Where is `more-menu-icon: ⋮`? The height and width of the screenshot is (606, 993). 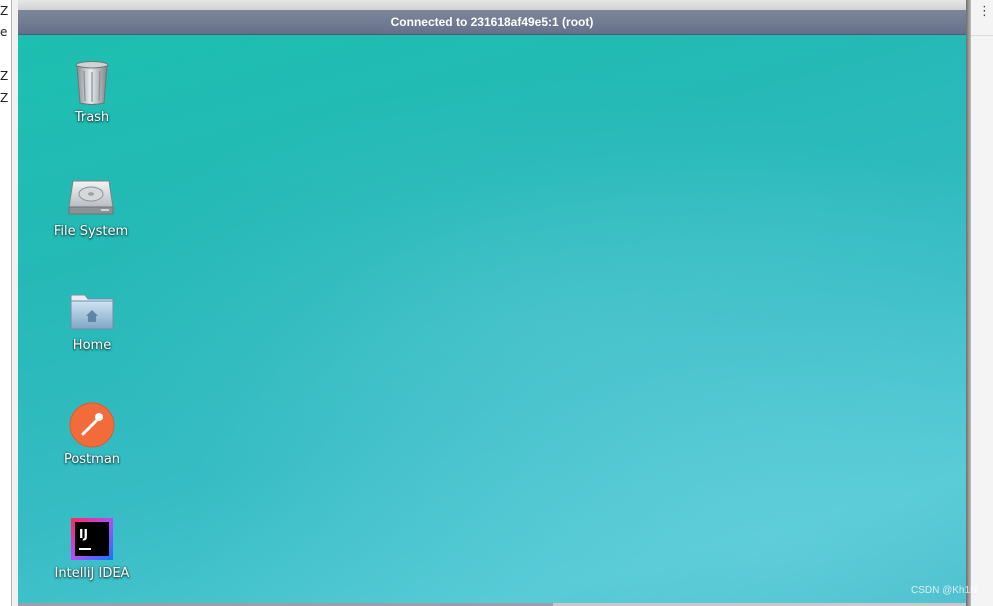 more-menu-icon: ⋮ is located at coordinates (984, 11).